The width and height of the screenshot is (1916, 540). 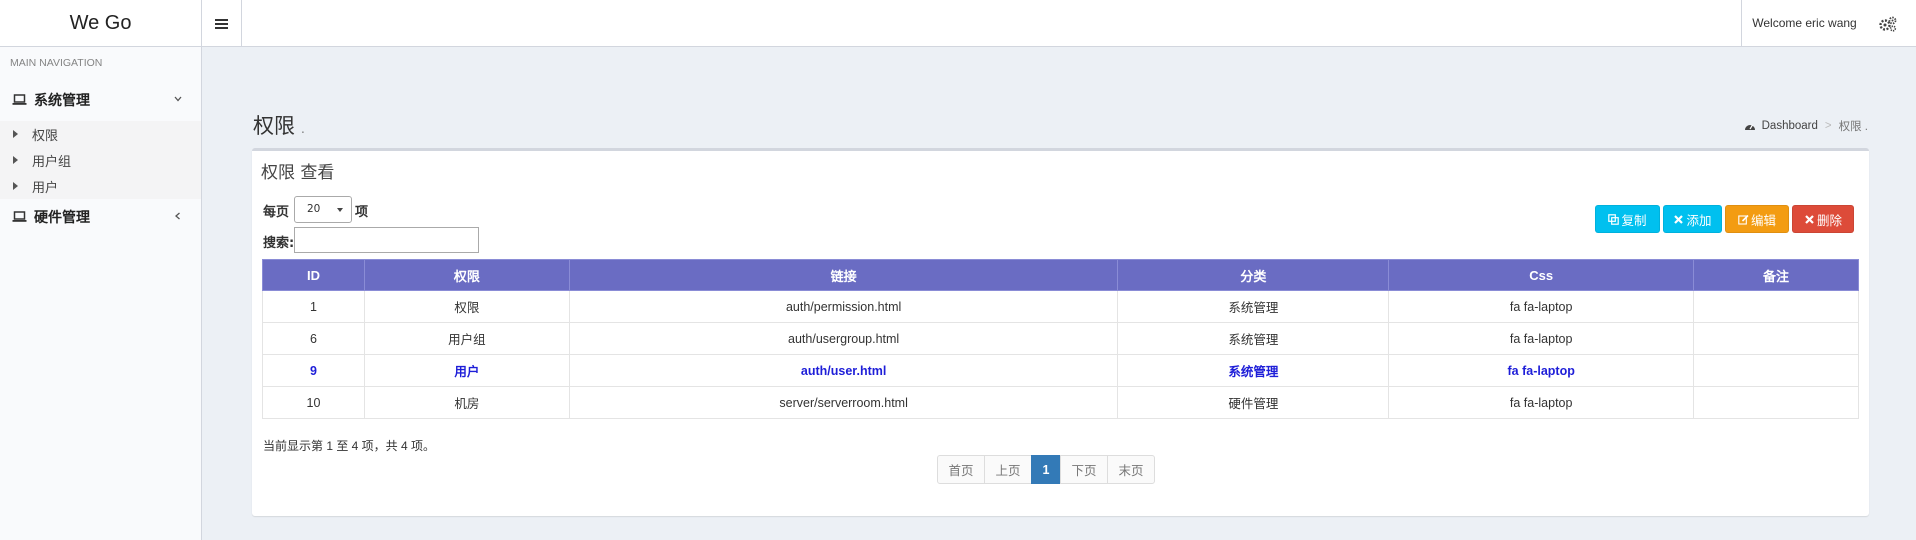 I want to click on column-header-css: Css, so click(x=1541, y=275).